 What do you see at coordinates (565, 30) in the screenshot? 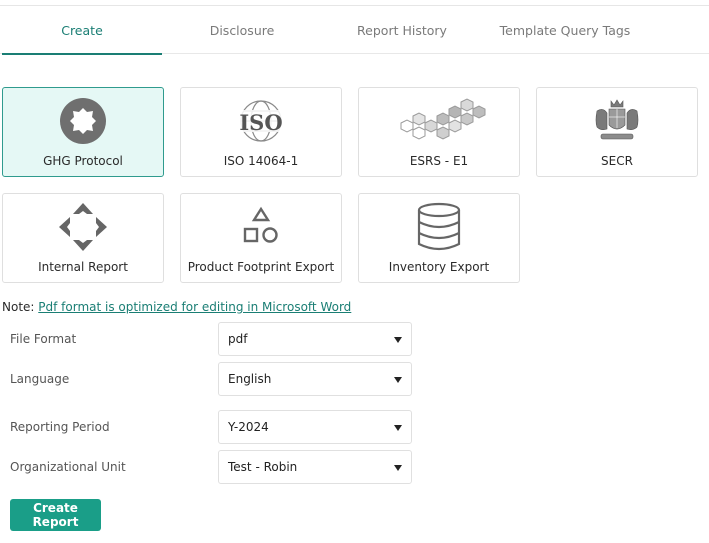
I see `tab-template-query-tags: Template Query Tags` at bounding box center [565, 30].